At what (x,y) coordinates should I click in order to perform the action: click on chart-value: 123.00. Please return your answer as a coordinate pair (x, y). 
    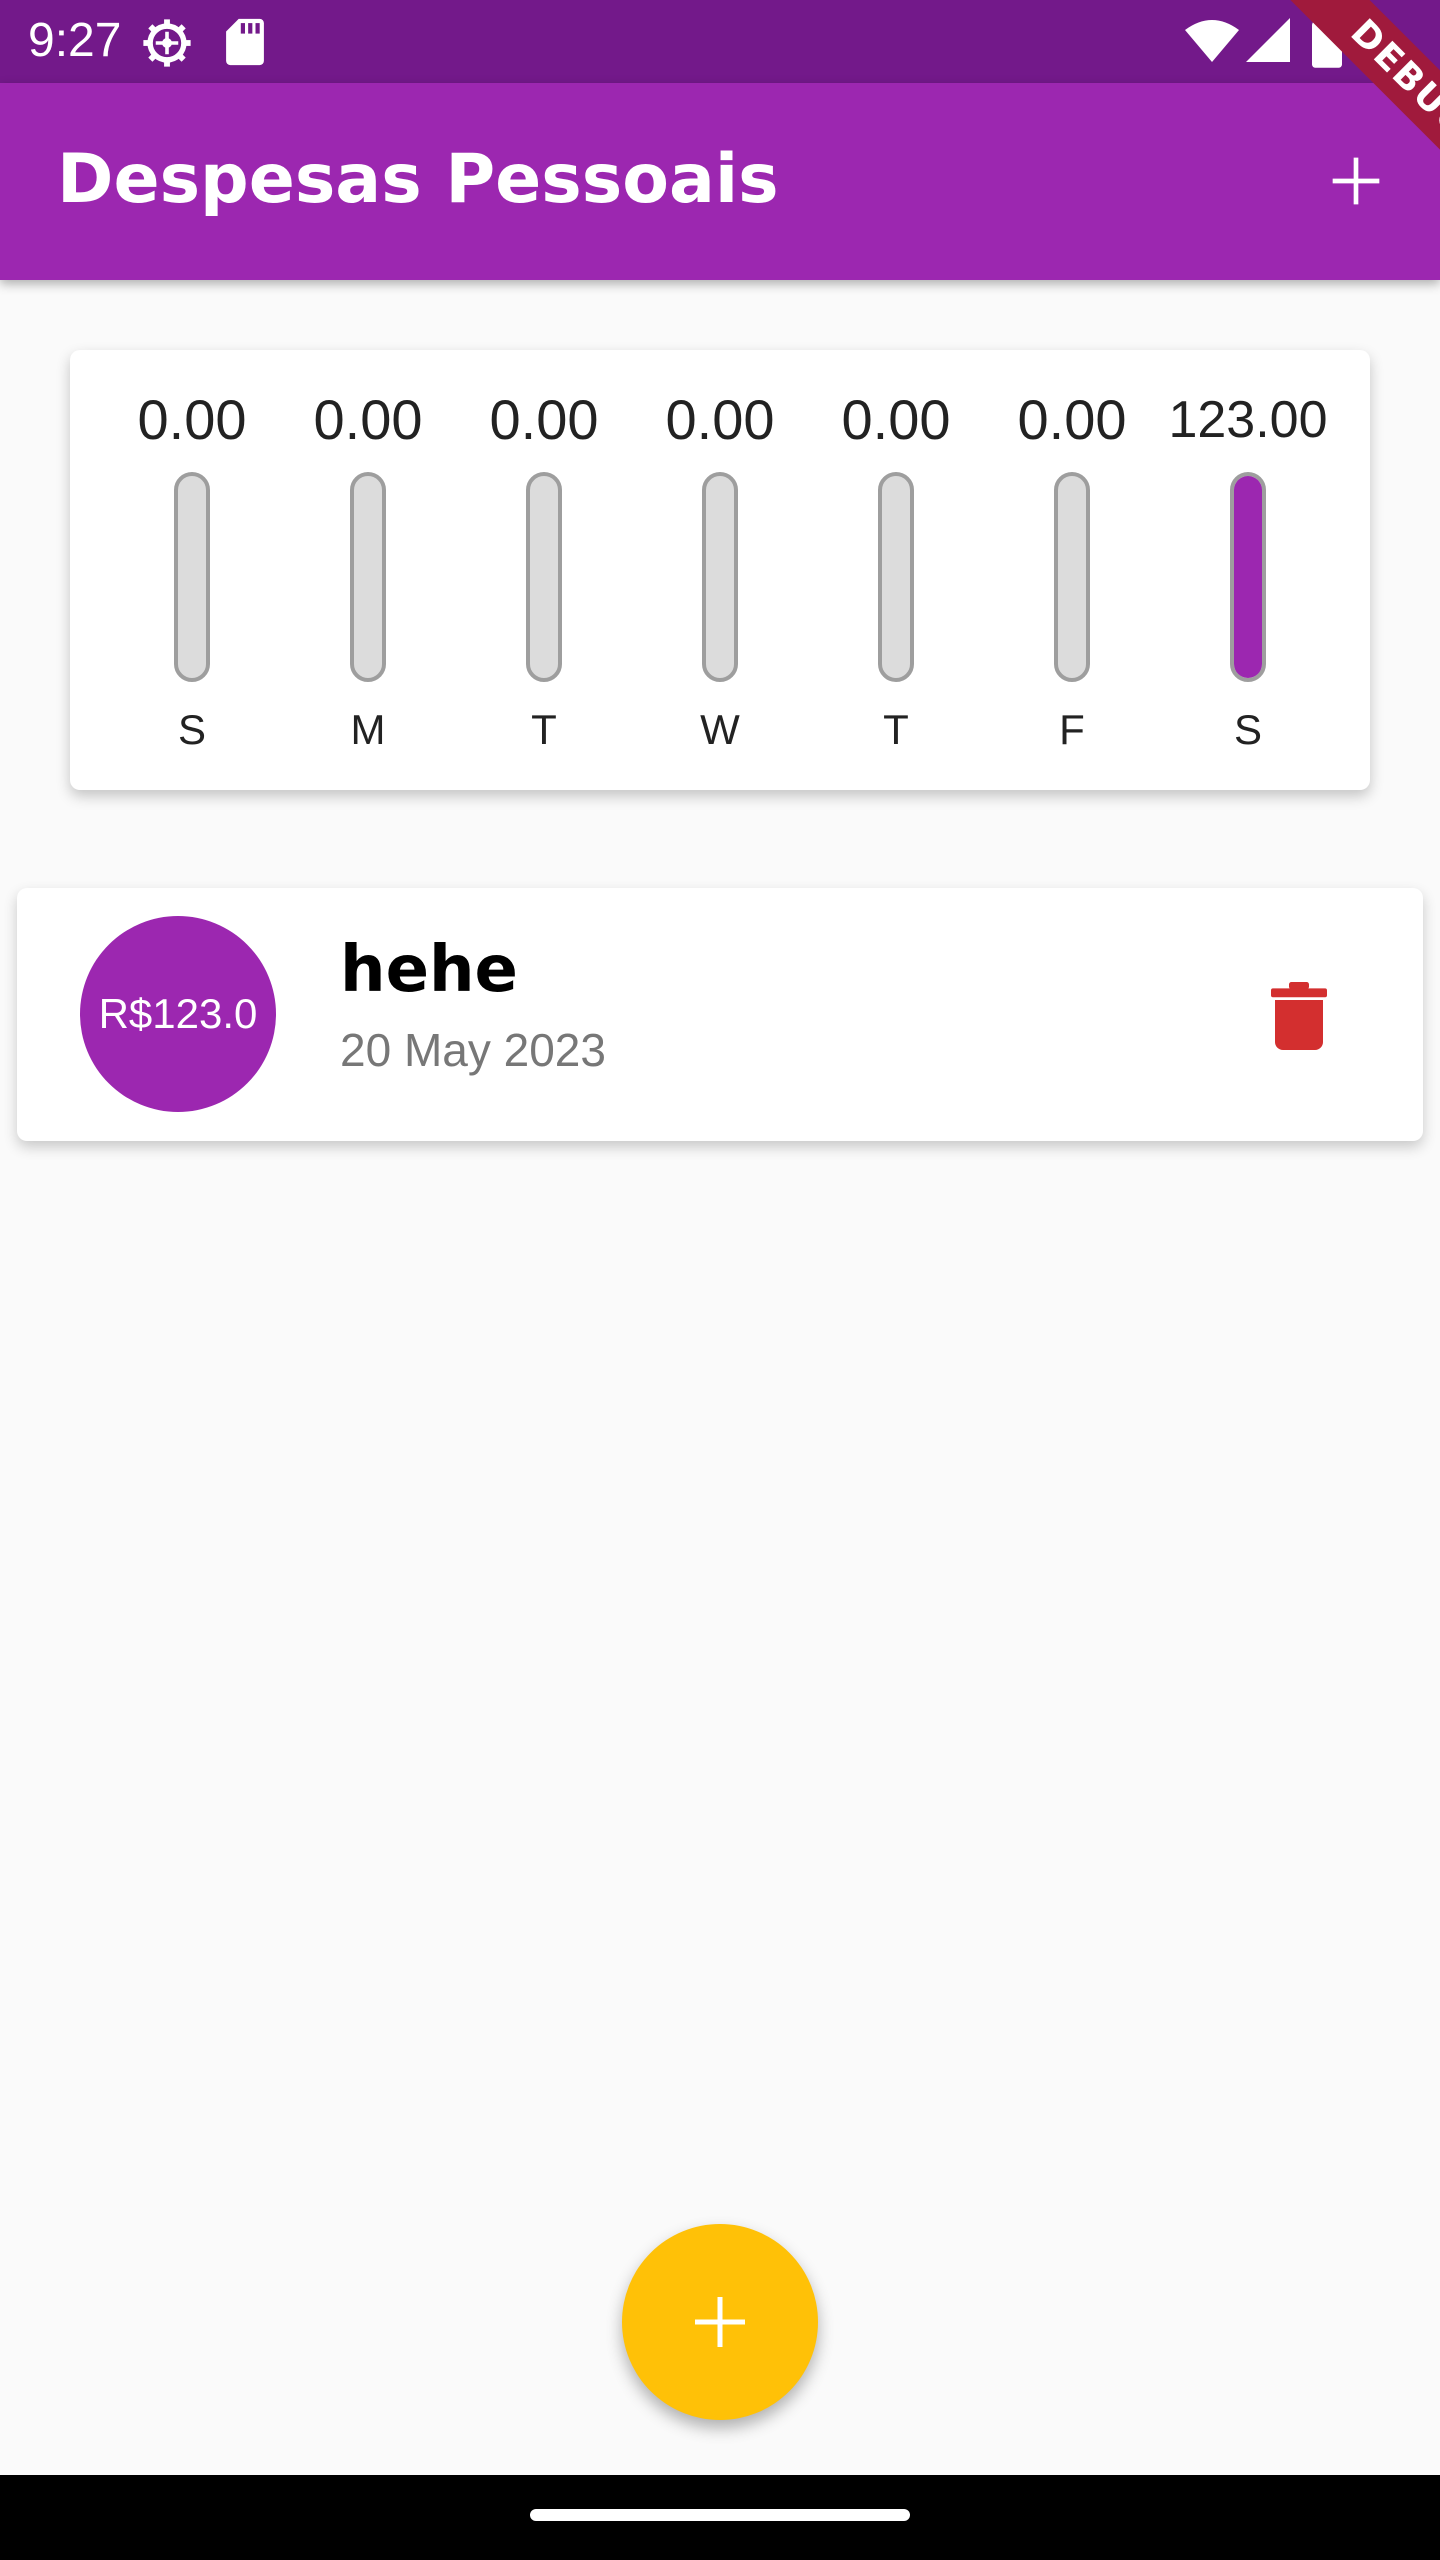
    Looking at the image, I should click on (1248, 420).